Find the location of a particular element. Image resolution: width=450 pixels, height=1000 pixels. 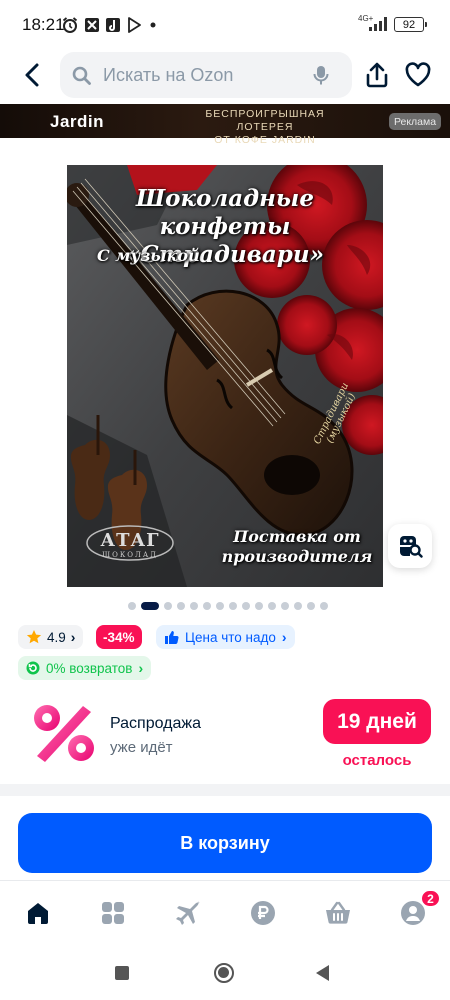

returns-chip: 0% возвратов › is located at coordinates (85, 668).